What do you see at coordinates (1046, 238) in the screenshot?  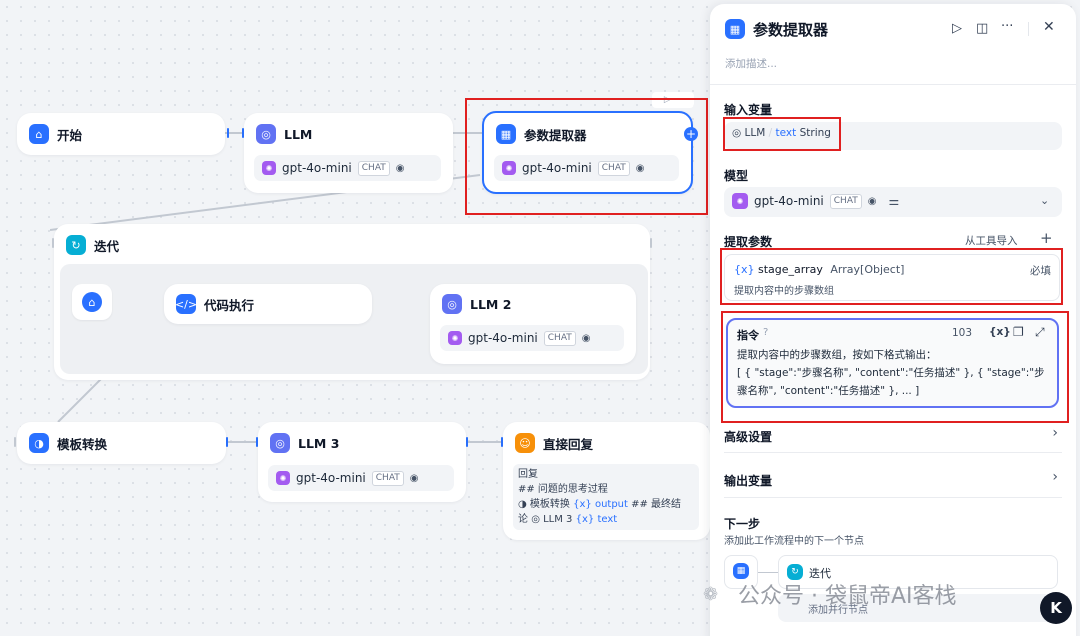 I see `add-param-icon: +` at bounding box center [1046, 238].